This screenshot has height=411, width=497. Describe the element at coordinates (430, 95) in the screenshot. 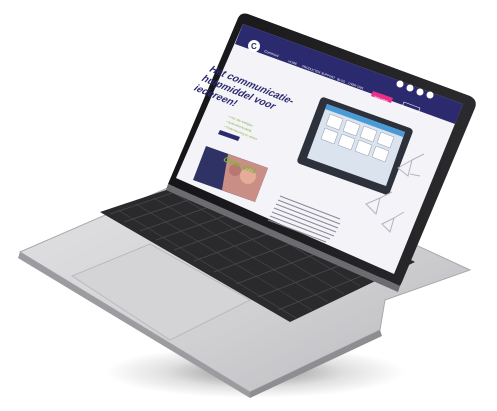

I see `search-icon` at that location.